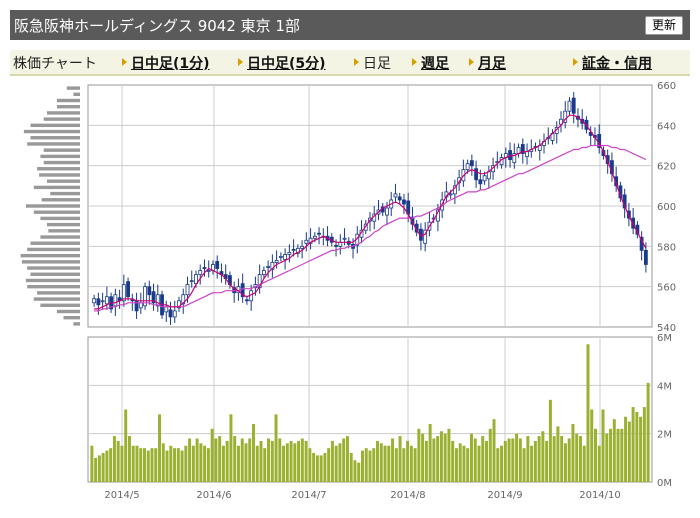 The width and height of the screenshot is (700, 518). Describe the element at coordinates (666, 126) in the screenshot. I see `price-tick-label: 640` at that location.